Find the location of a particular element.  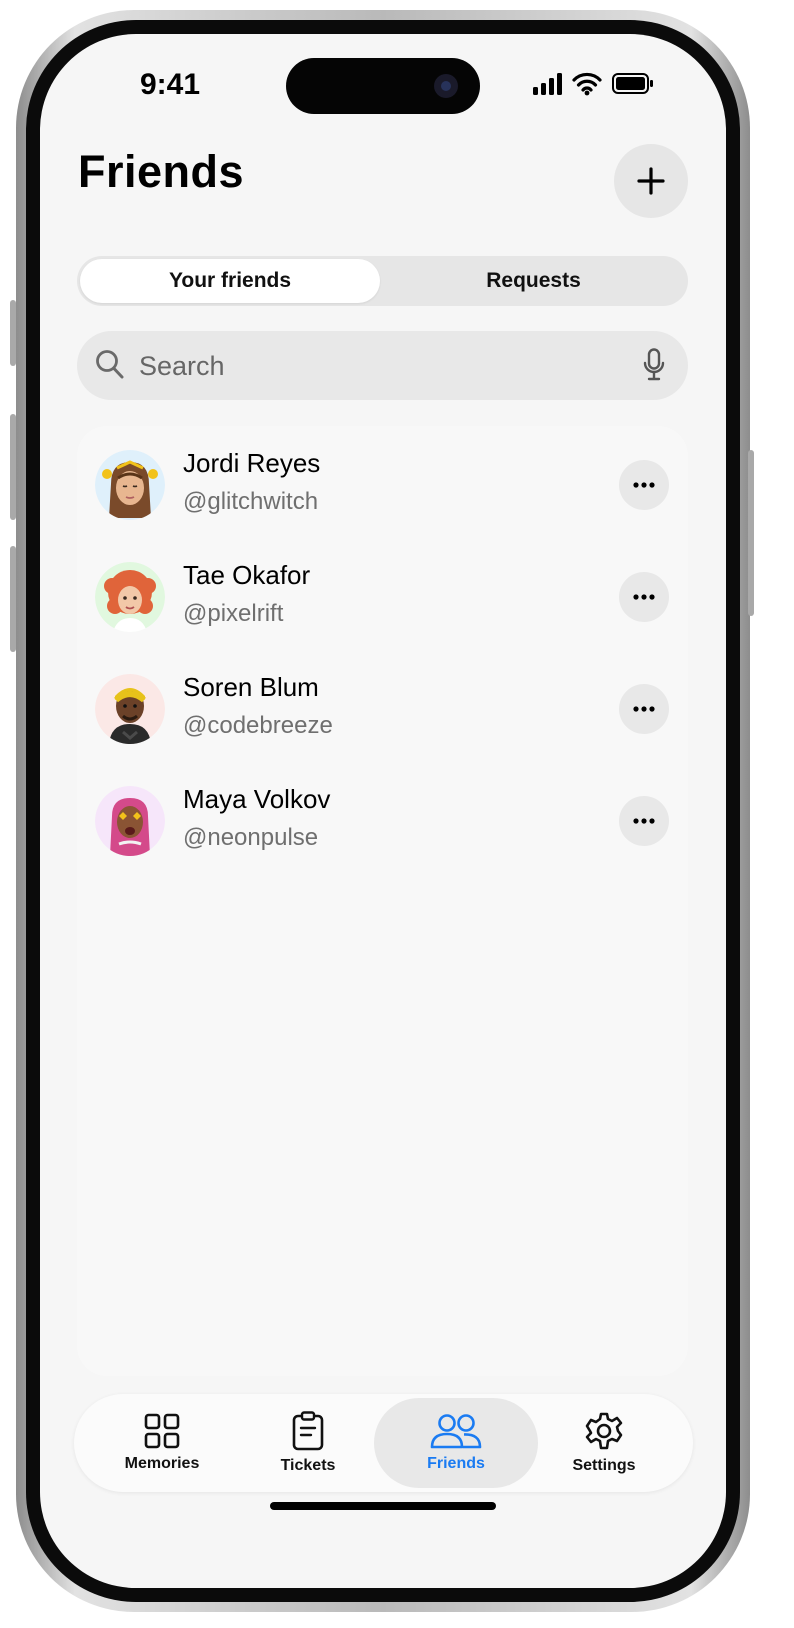

camera-icon is located at coordinates (446, 86).